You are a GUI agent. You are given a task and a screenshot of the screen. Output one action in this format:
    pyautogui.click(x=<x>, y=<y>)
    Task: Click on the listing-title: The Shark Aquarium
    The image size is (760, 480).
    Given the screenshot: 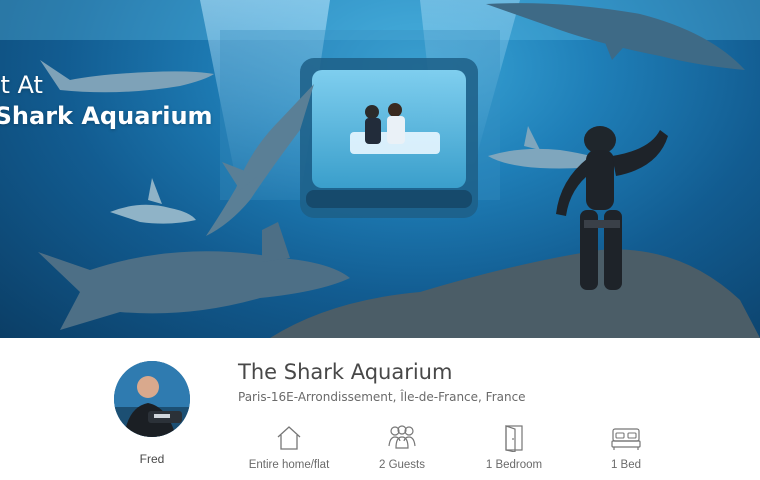 What is the action you would take?
    pyautogui.click(x=345, y=372)
    